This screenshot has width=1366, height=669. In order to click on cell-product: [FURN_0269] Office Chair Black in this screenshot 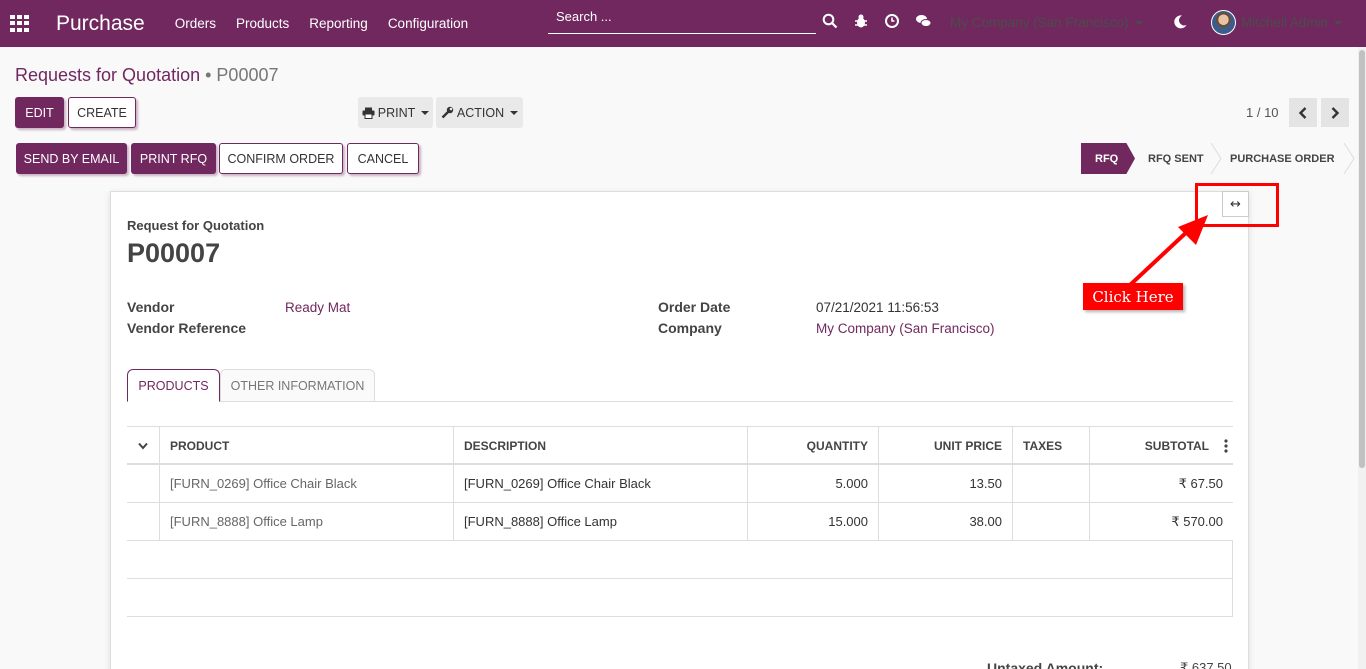, I will do `click(307, 483)`.